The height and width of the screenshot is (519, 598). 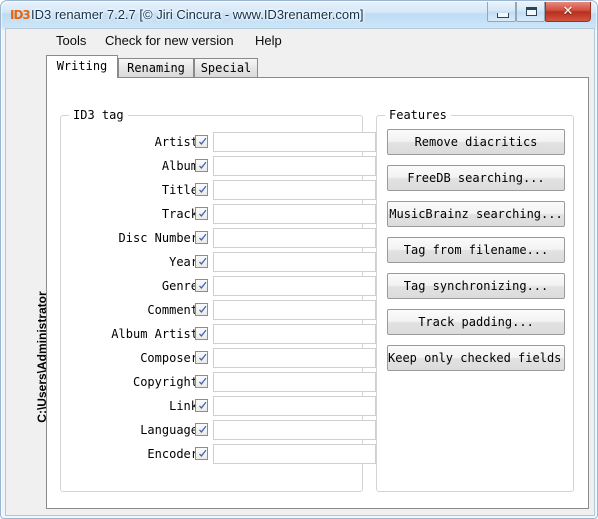 I want to click on id3-field-label: Artist, so click(x=176, y=142).